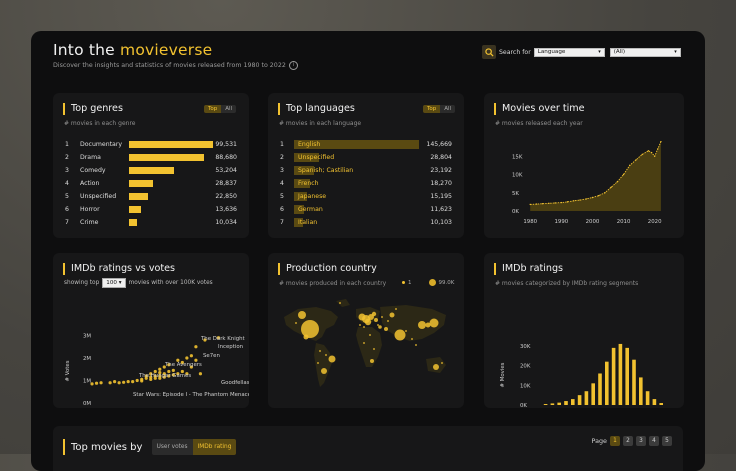 The image size is (736, 471). I want to click on search-value-select: (All) ▾, so click(645, 52).